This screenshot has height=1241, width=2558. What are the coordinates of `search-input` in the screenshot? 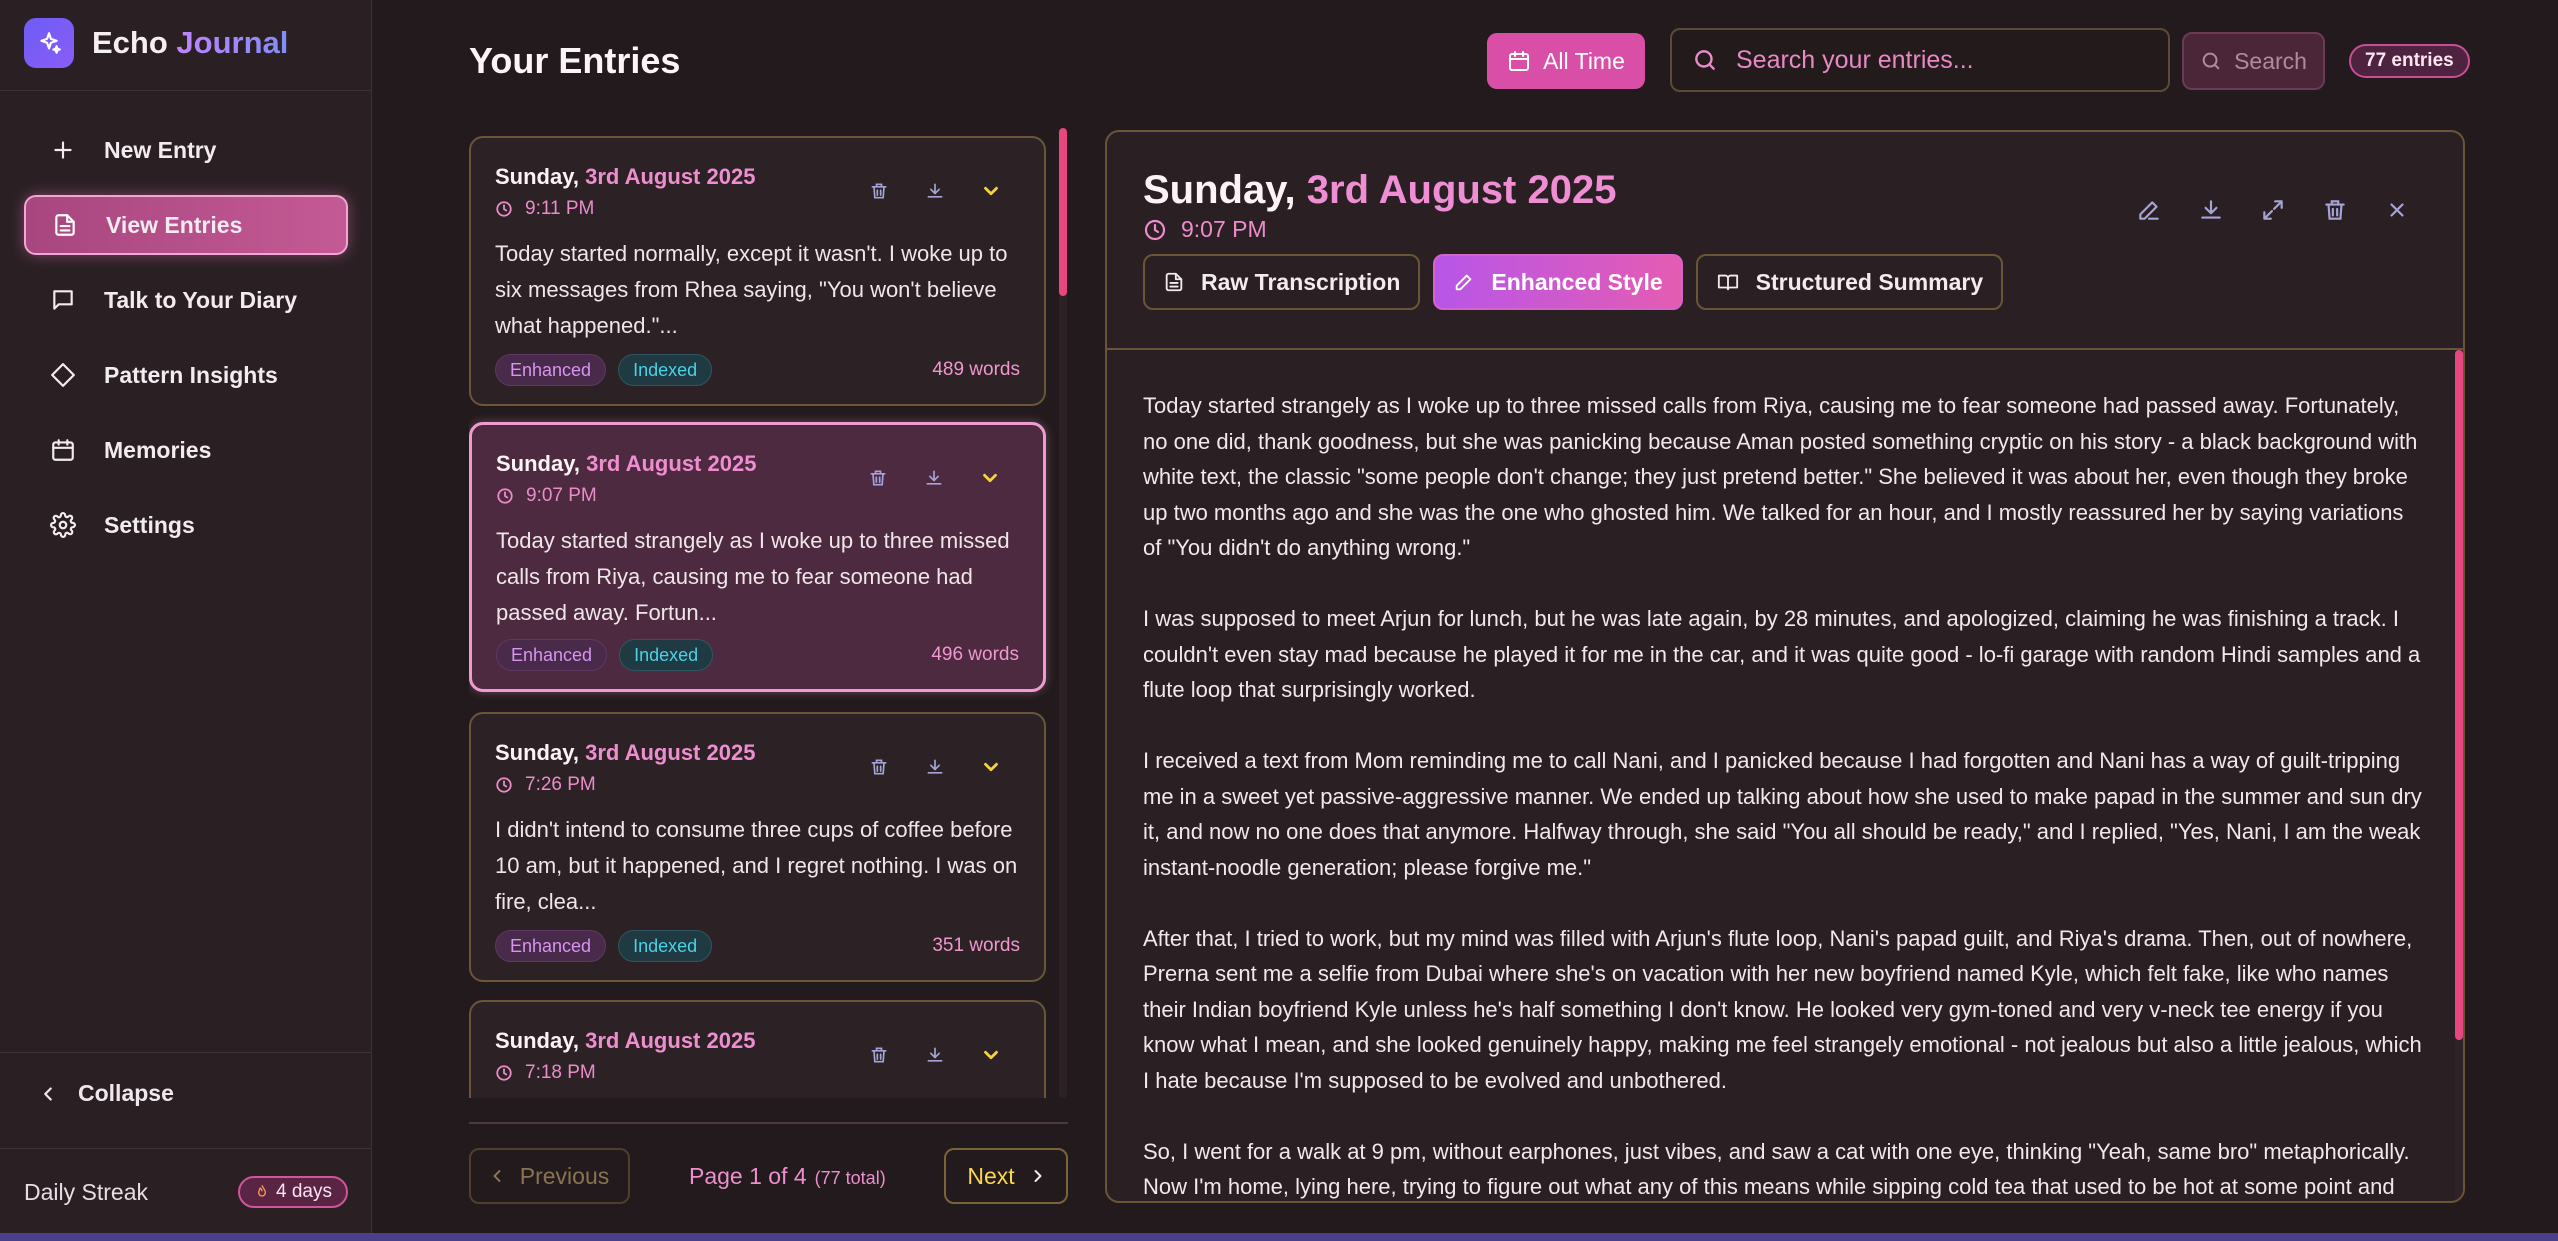 It's located at (1946, 60).